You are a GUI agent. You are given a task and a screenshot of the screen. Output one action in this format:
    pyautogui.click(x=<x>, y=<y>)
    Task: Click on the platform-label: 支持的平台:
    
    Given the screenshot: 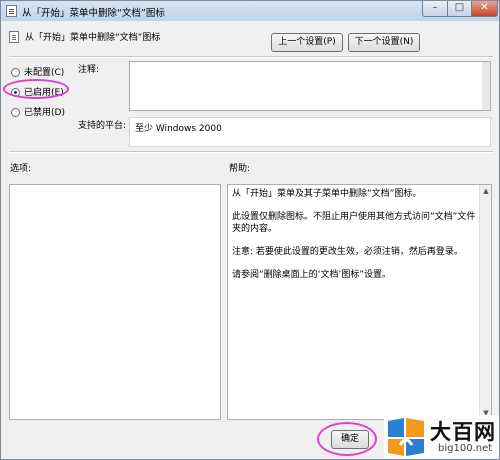 What is the action you would take?
    pyautogui.click(x=102, y=126)
    